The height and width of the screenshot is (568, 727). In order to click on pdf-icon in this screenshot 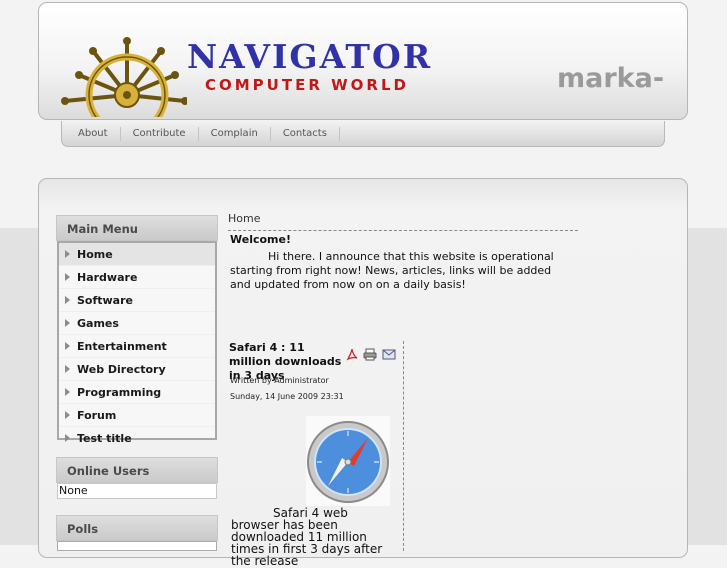, I will do `click(352, 354)`.